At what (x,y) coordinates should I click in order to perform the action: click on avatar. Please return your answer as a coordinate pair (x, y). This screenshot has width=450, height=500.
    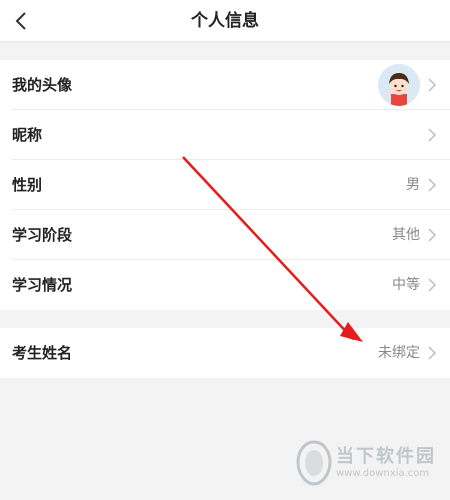
    Looking at the image, I should click on (399, 85).